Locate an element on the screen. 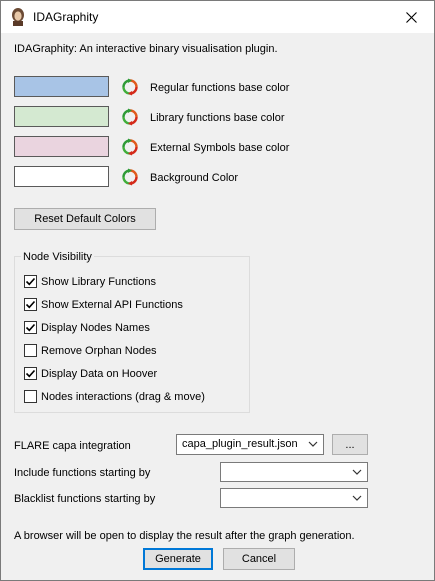  background-color-reset-icon is located at coordinates (130, 177).